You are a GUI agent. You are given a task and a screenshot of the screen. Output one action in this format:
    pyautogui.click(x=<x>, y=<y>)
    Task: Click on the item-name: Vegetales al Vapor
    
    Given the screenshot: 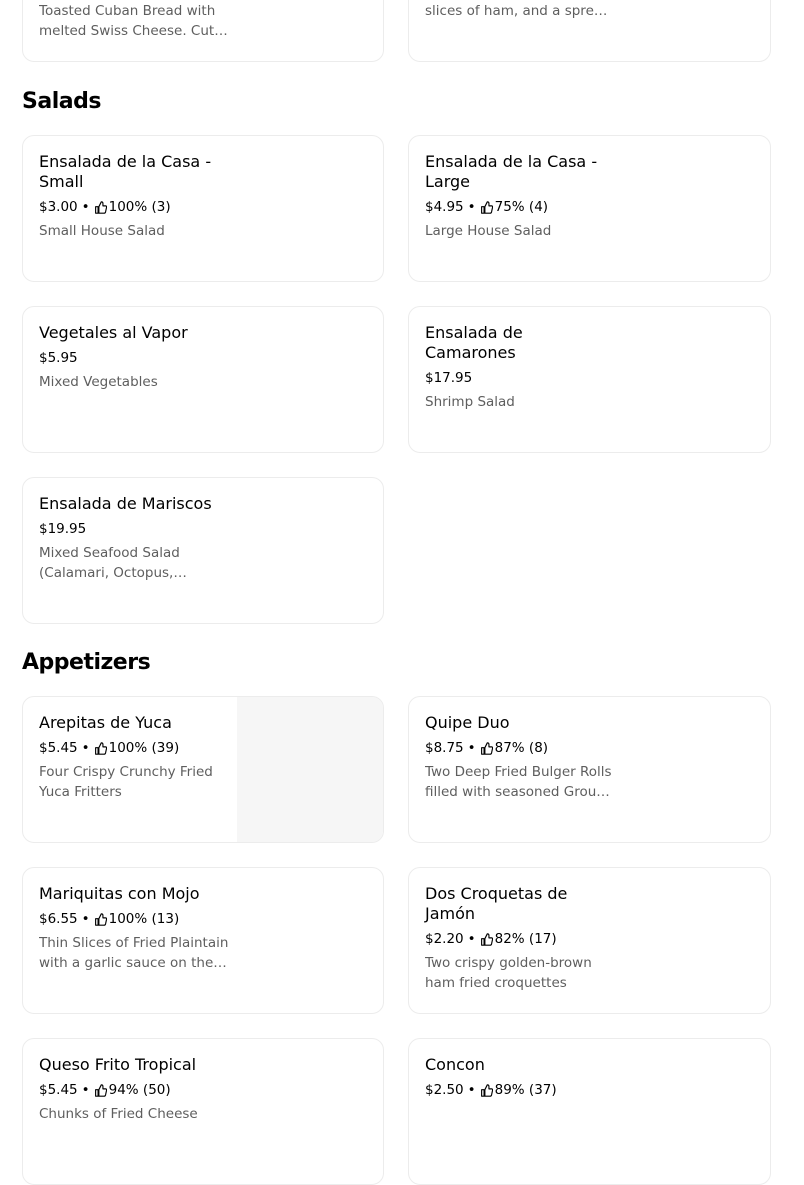 What is the action you would take?
    pyautogui.click(x=113, y=332)
    